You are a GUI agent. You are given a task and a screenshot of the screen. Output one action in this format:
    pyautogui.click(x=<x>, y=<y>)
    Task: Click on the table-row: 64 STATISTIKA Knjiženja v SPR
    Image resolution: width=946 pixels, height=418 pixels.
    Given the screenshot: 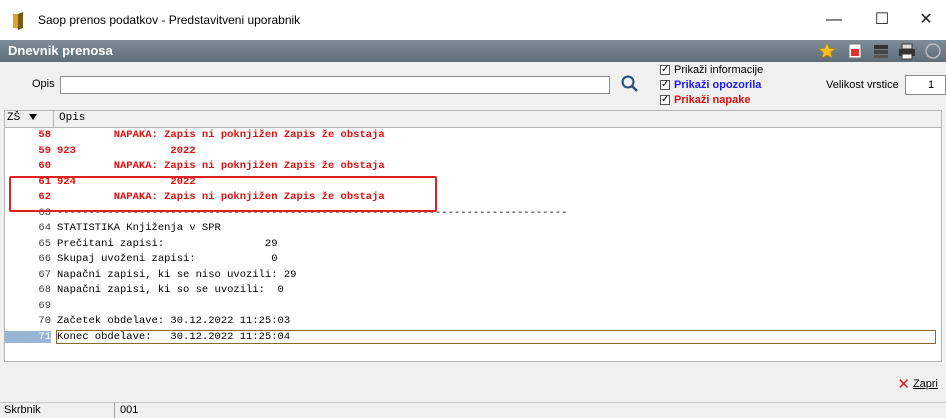 What is the action you would take?
    pyautogui.click(x=473, y=230)
    